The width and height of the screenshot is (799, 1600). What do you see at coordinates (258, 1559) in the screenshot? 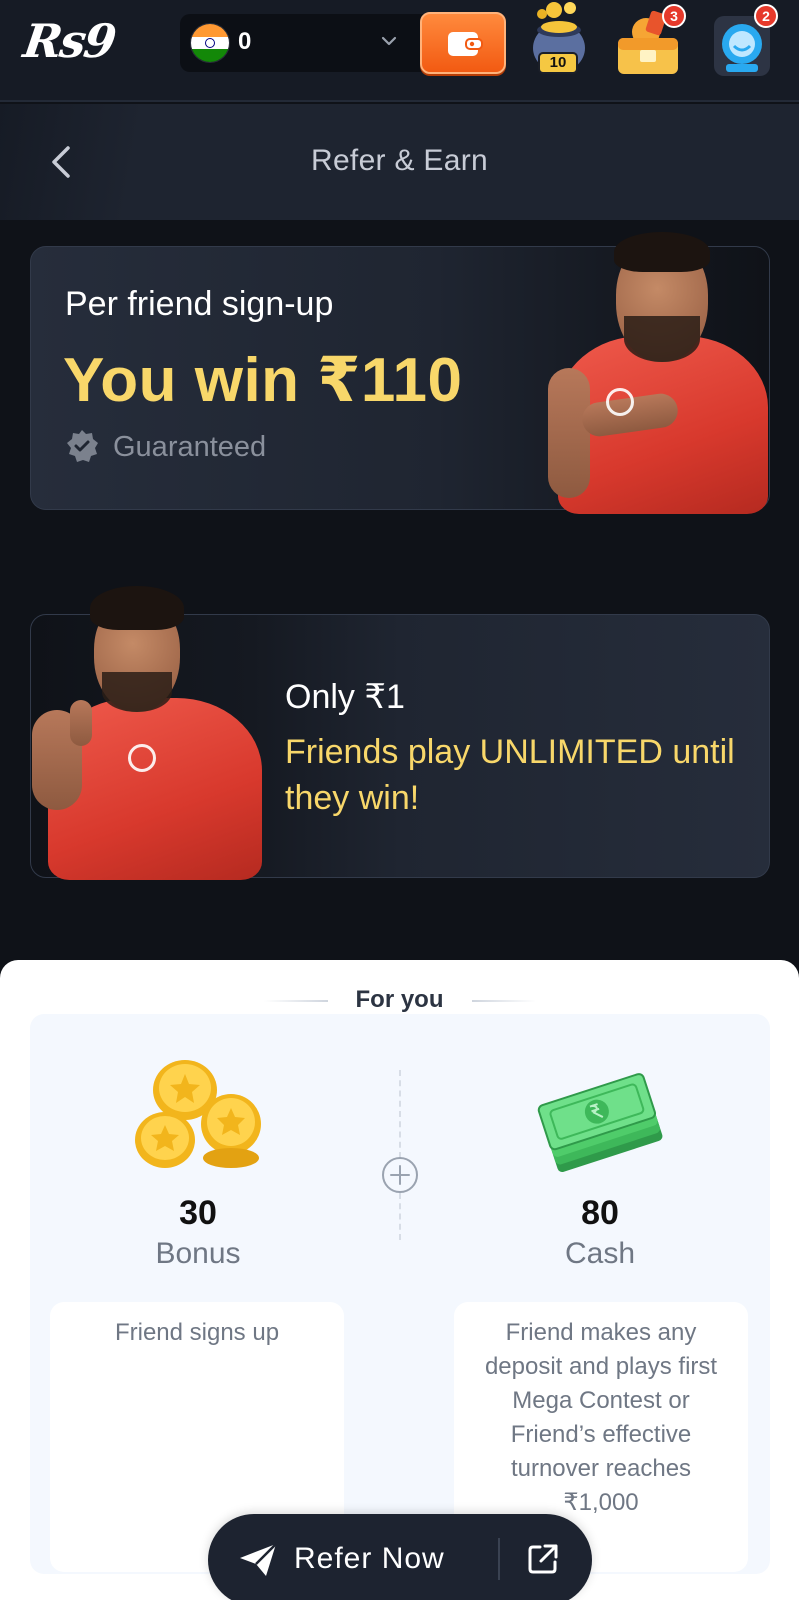
I see `send-icon` at bounding box center [258, 1559].